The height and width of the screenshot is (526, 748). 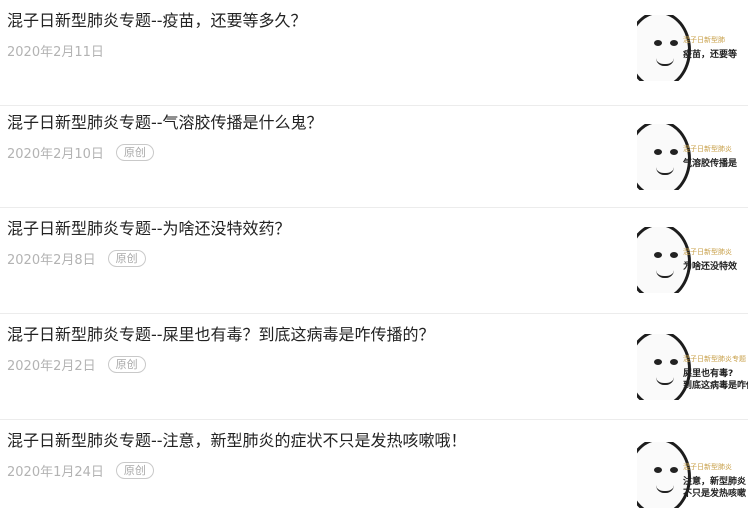 What do you see at coordinates (149, 229) in the screenshot?
I see `article-title: 混子日新型肺炎专题--为啥还没特效药？` at bounding box center [149, 229].